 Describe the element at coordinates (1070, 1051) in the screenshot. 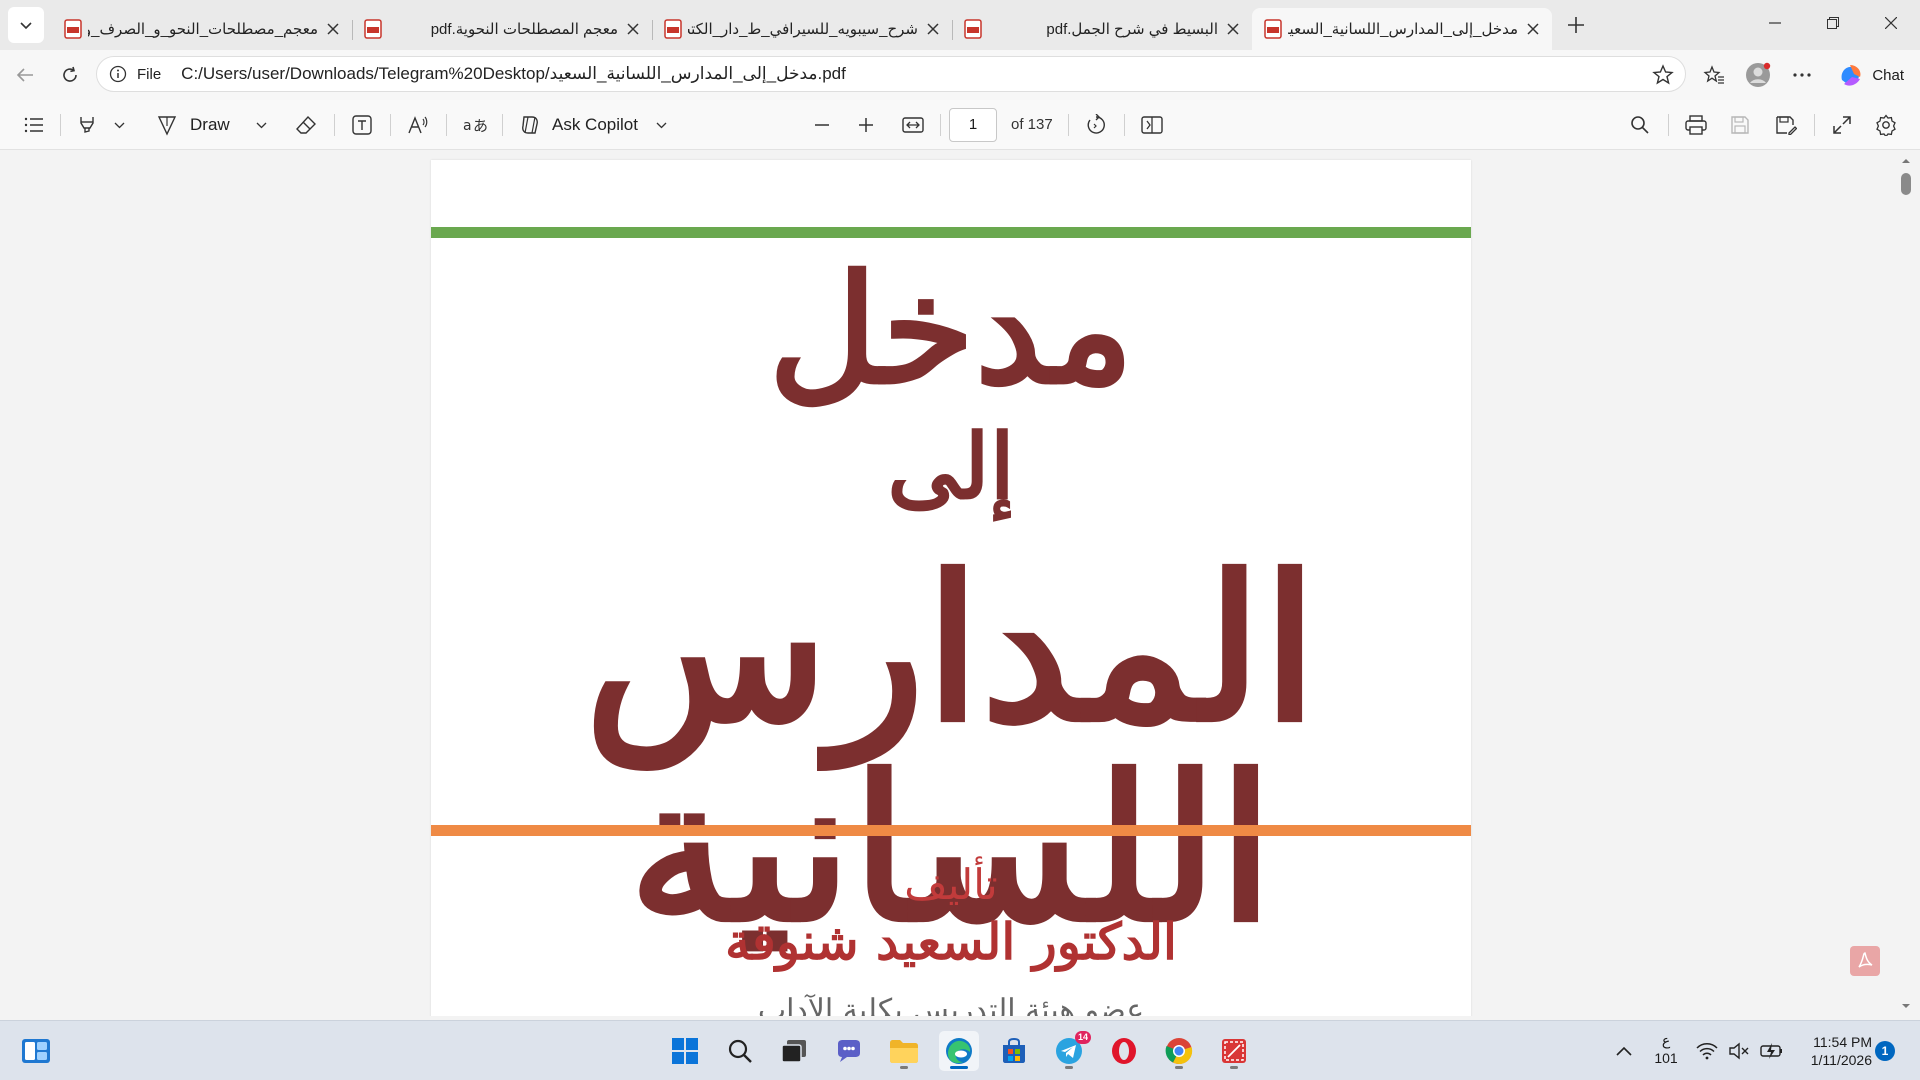

I see `telegram-button: 14` at that location.